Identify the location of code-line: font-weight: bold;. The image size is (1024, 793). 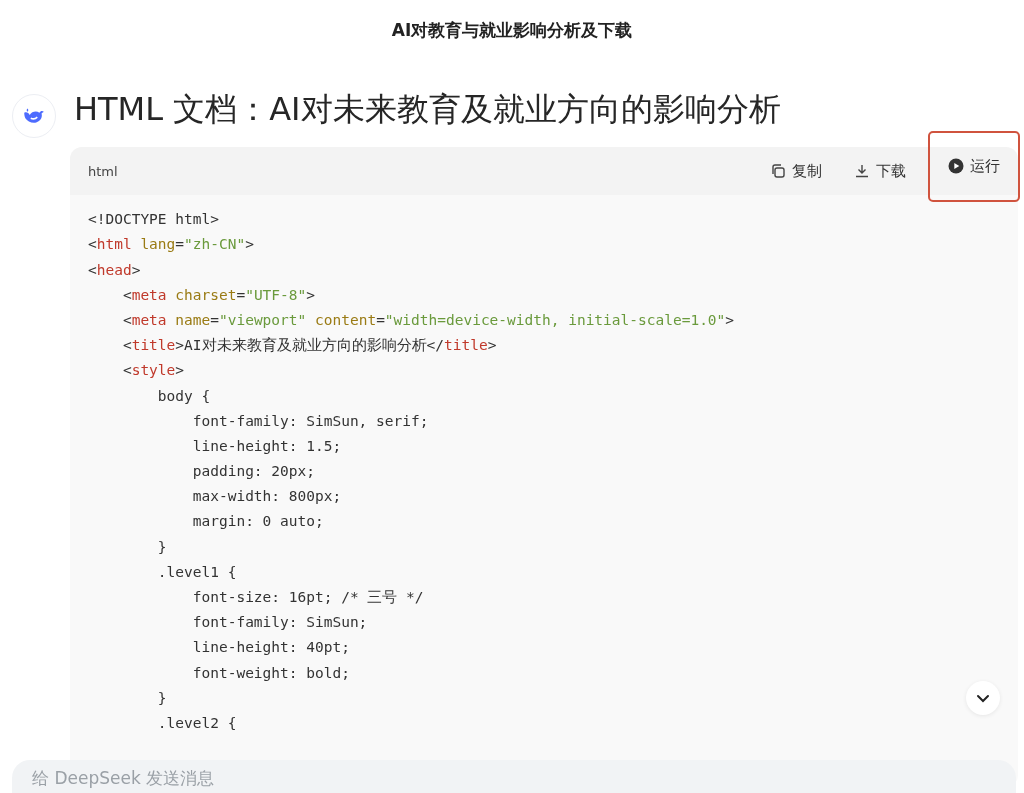
(270, 673).